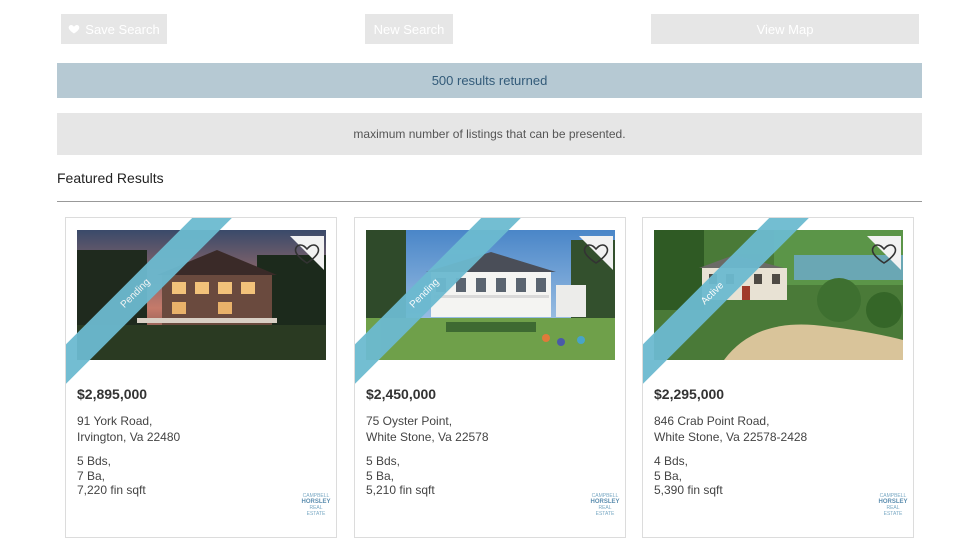  What do you see at coordinates (112, 394) in the screenshot?
I see `listing-price: $2,895,000` at bounding box center [112, 394].